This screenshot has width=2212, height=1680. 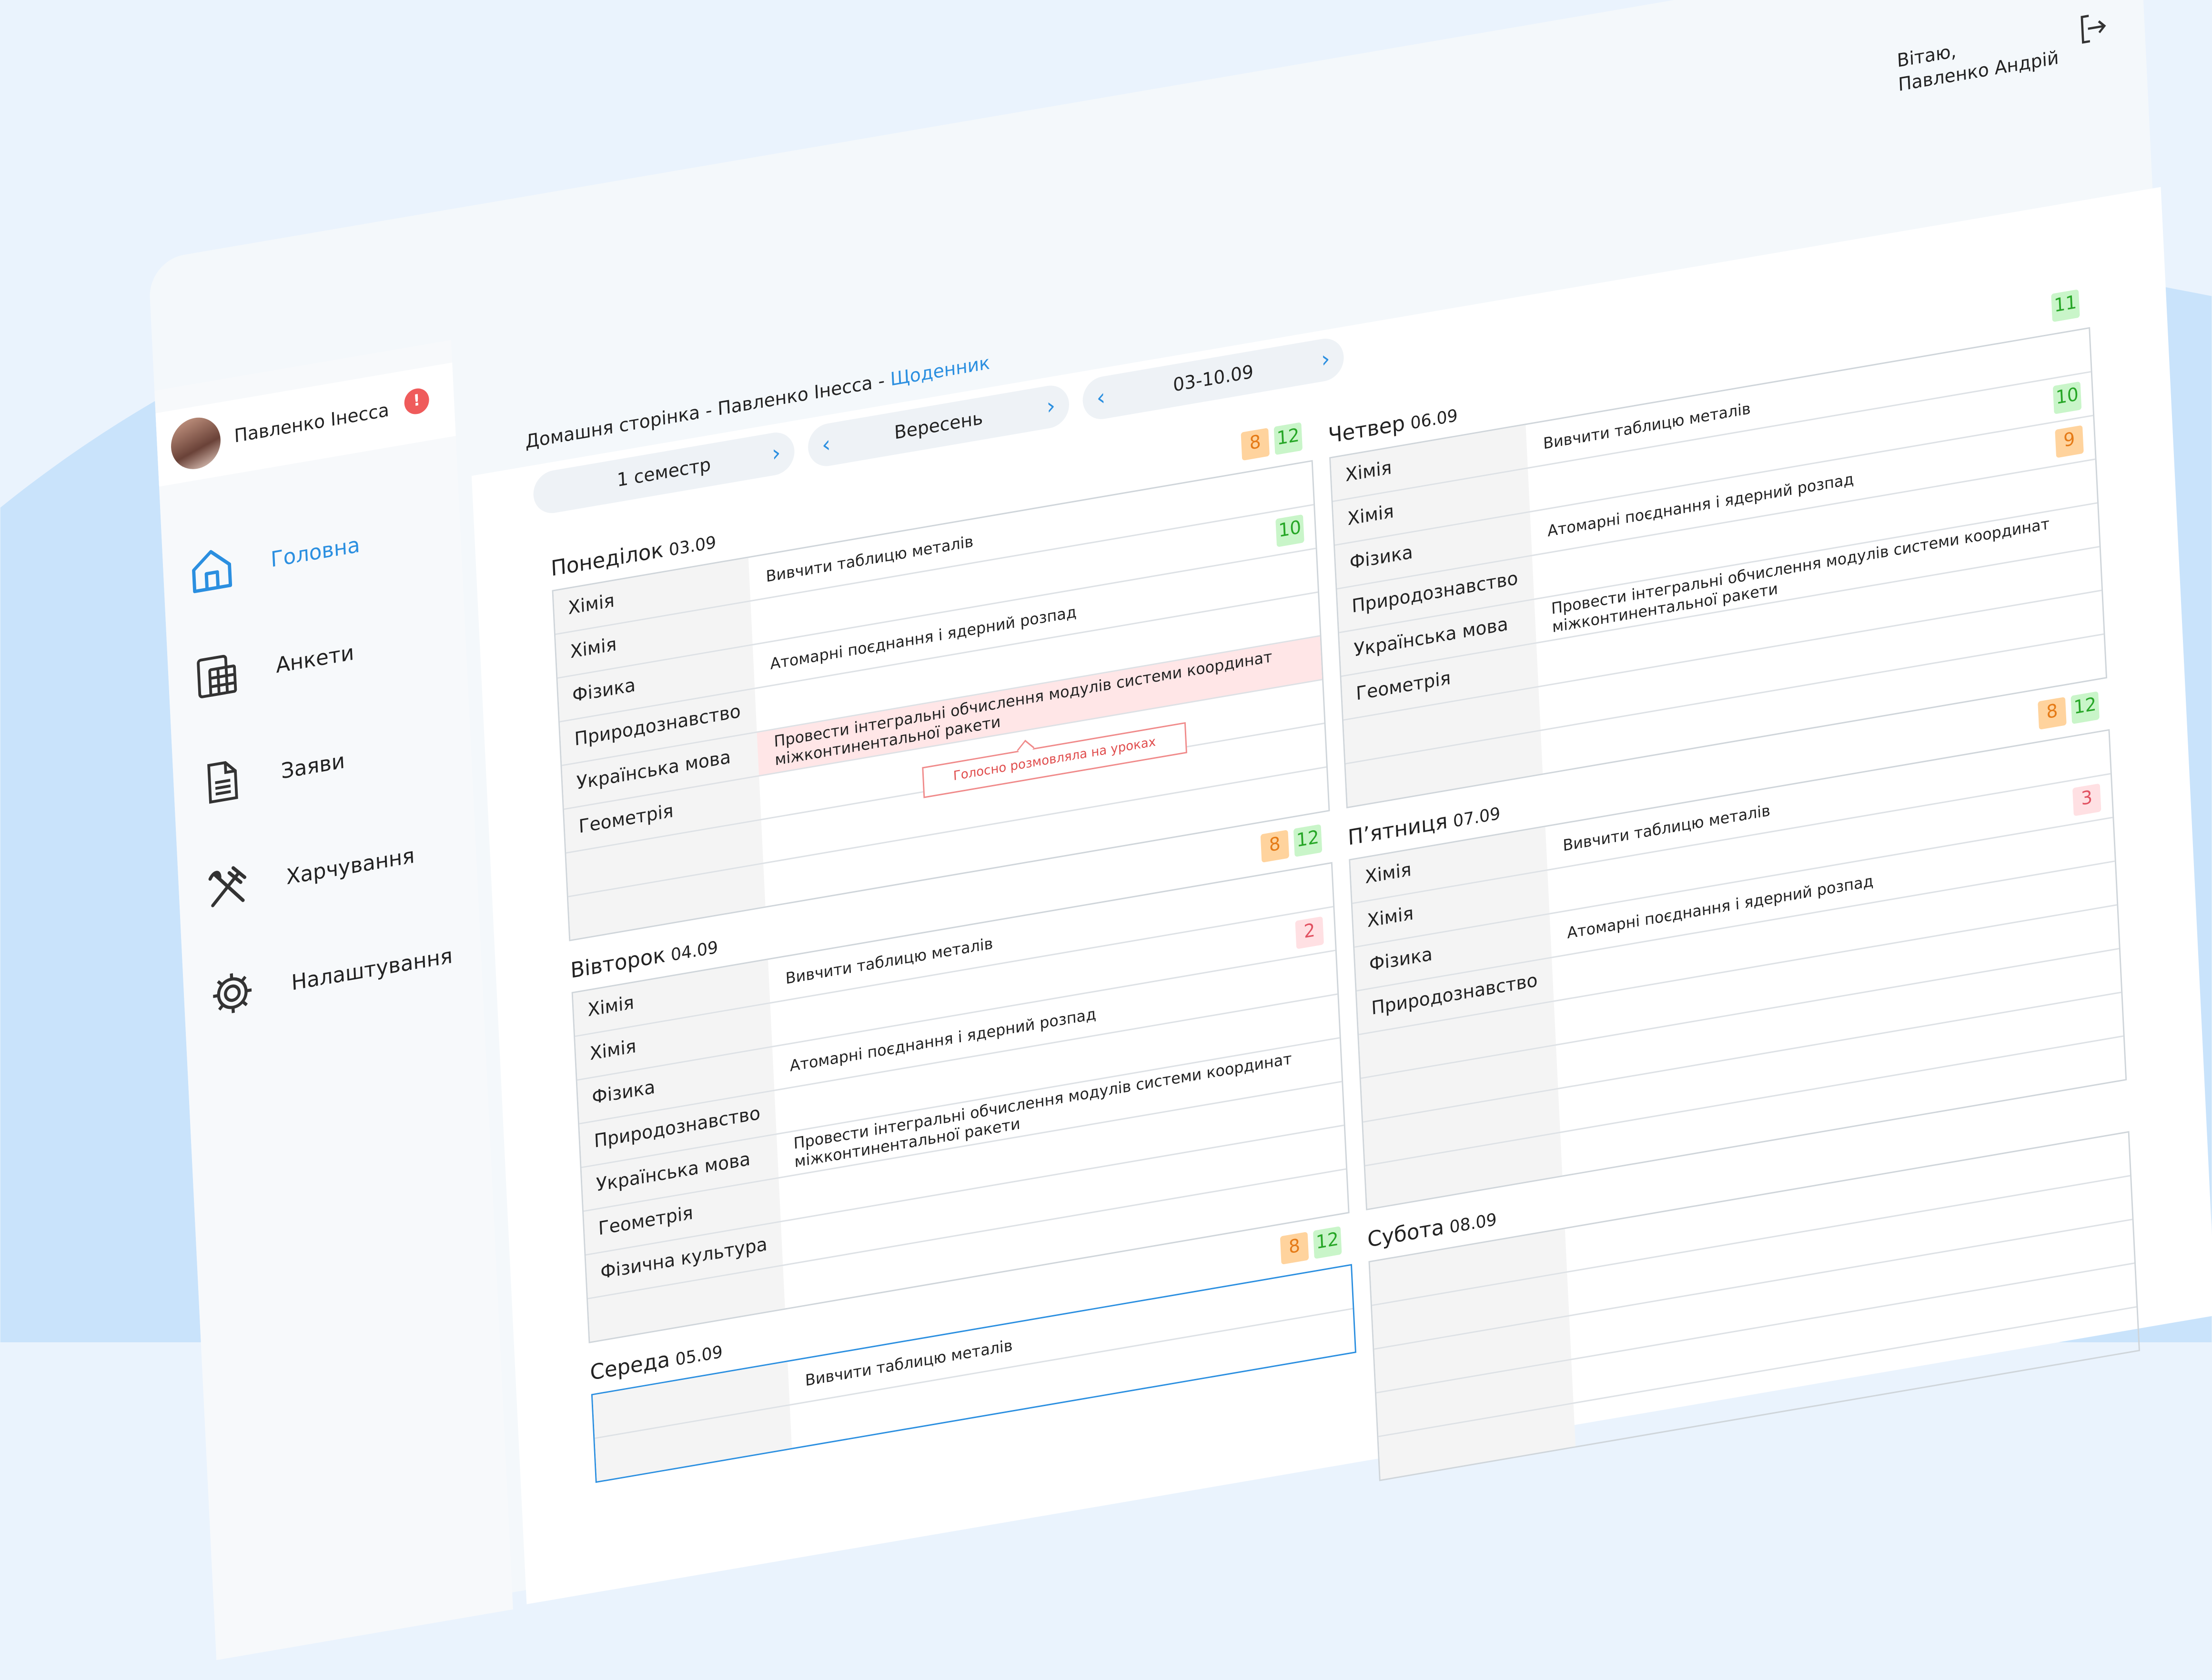 What do you see at coordinates (417, 401) in the screenshot?
I see `alert-badge: !` at bounding box center [417, 401].